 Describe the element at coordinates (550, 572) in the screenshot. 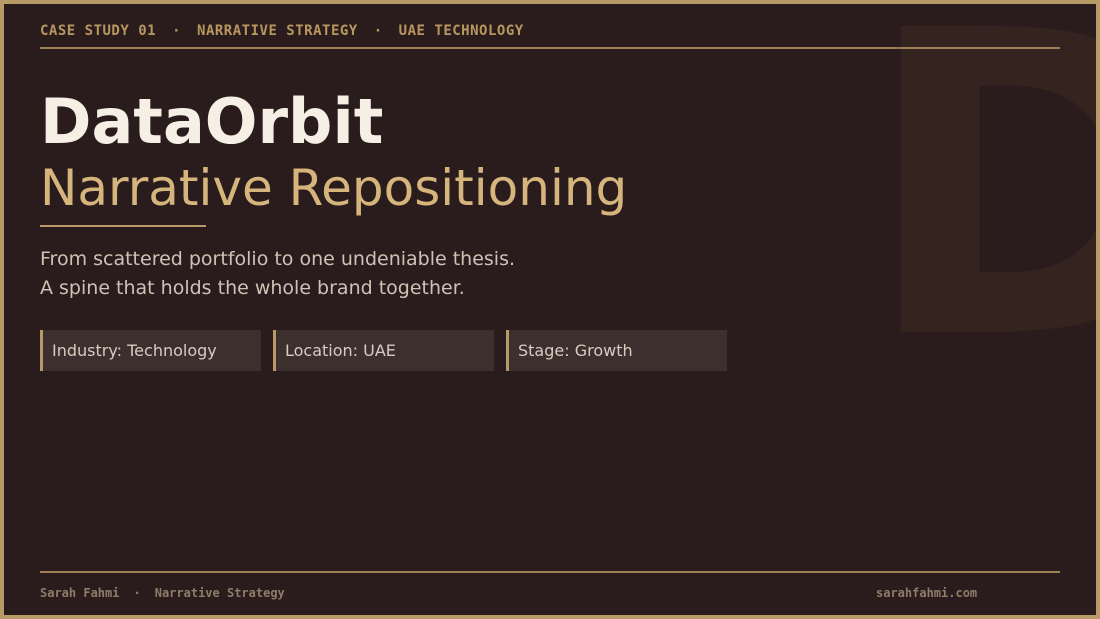

I see `footer-divider` at that location.